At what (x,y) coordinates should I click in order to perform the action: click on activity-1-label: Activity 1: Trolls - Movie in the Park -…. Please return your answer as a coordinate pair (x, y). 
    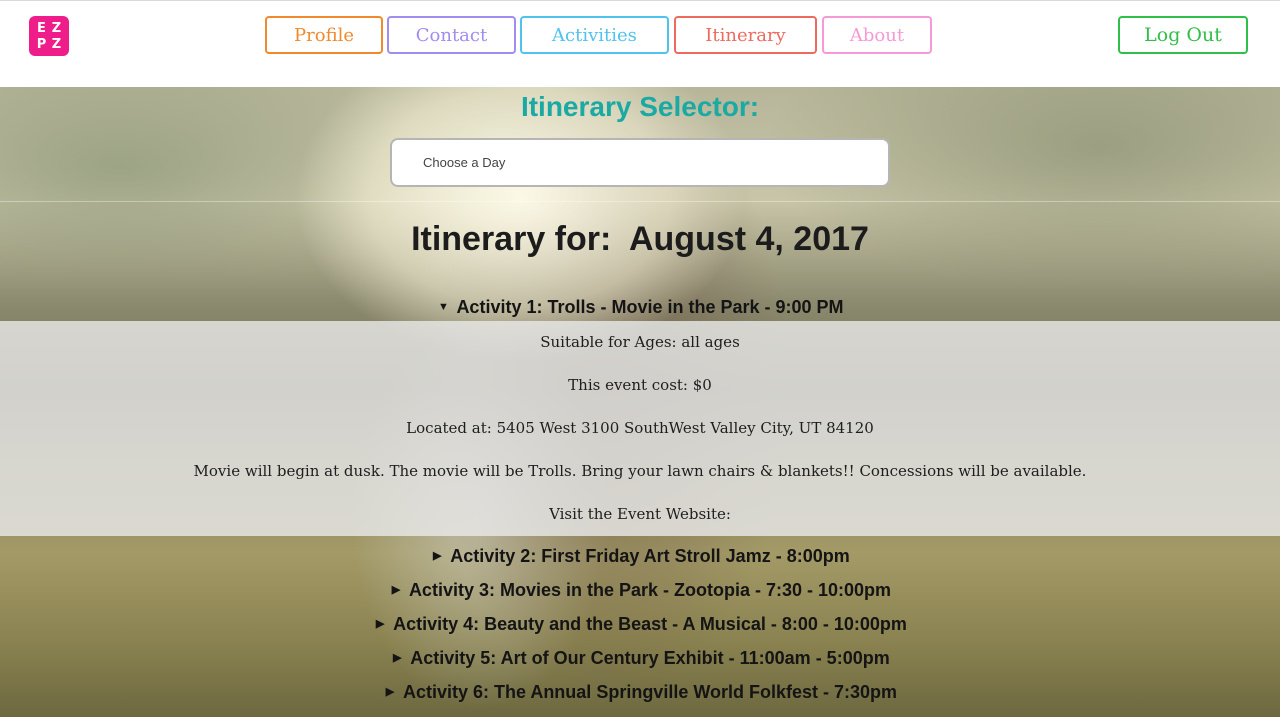
    Looking at the image, I should click on (650, 307).